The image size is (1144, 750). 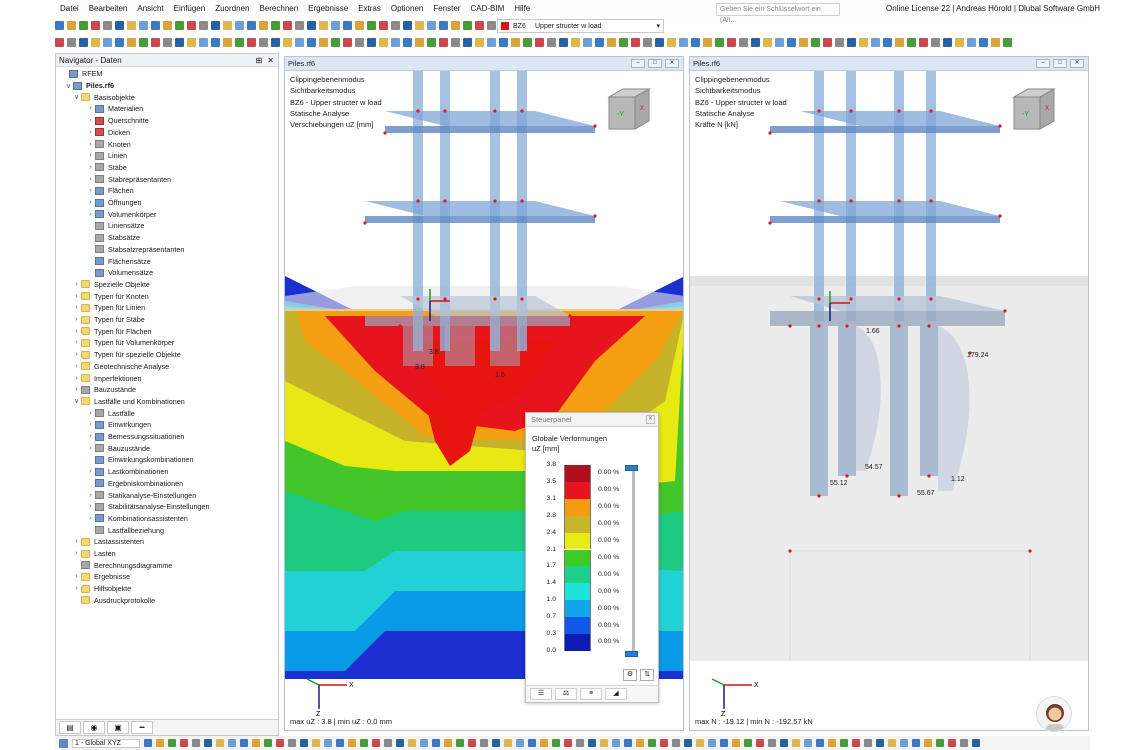 I want to click on coordinate-system-select: 1 - Global XYZ, so click(x=106, y=743).